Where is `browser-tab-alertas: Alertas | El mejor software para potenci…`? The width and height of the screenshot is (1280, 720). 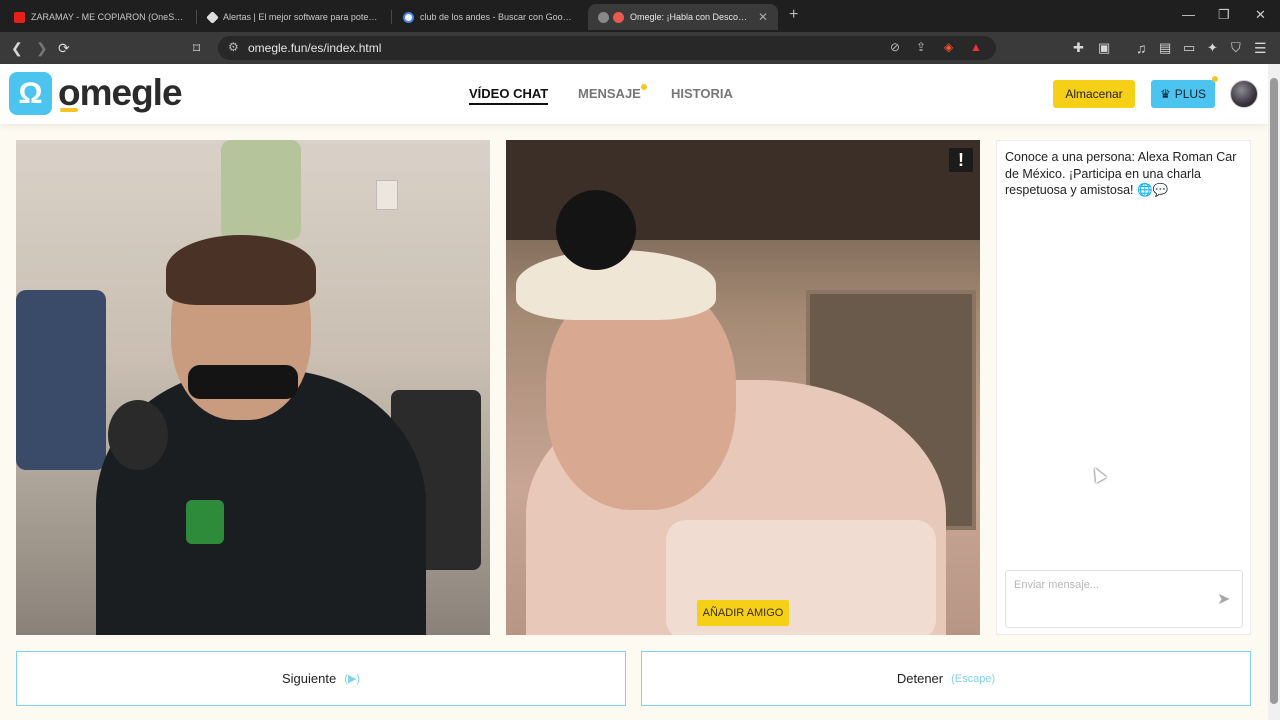
browser-tab-alertas: Alertas | El mejor software para potenci… is located at coordinates (293, 17).